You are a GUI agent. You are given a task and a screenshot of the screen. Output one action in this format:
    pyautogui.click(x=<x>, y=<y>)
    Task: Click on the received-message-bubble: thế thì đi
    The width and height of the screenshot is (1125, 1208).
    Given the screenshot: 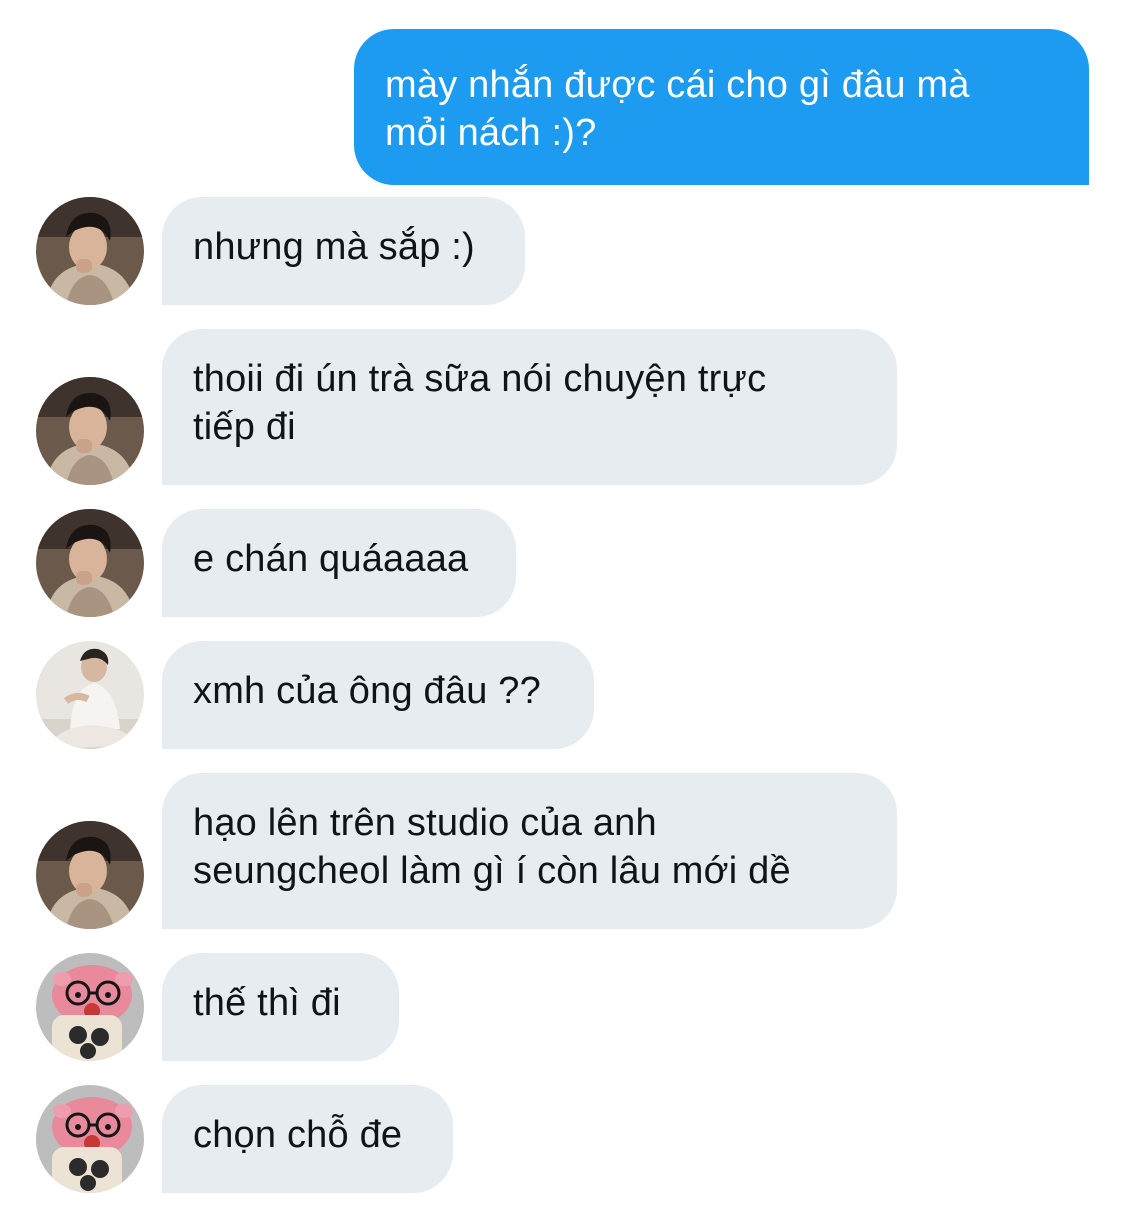 What is the action you would take?
    pyautogui.click(x=280, y=1007)
    